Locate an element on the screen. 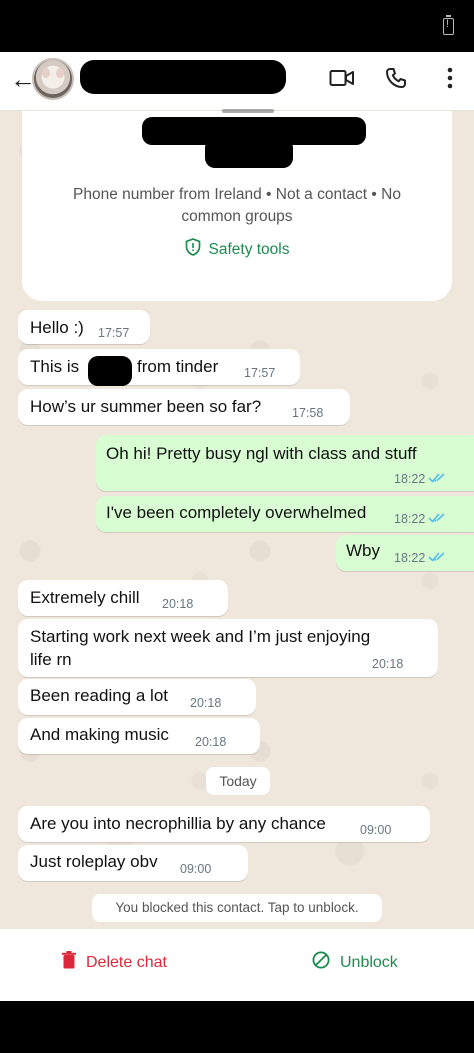 The image size is (474, 1053). redacted-title is located at coordinates (249, 153).